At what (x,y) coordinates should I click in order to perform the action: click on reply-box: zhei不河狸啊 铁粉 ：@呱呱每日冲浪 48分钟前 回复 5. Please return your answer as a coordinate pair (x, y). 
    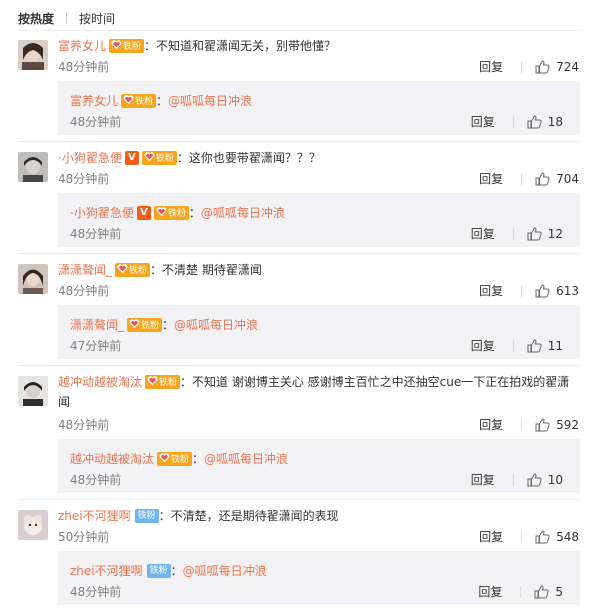
    Looking at the image, I should click on (319, 578).